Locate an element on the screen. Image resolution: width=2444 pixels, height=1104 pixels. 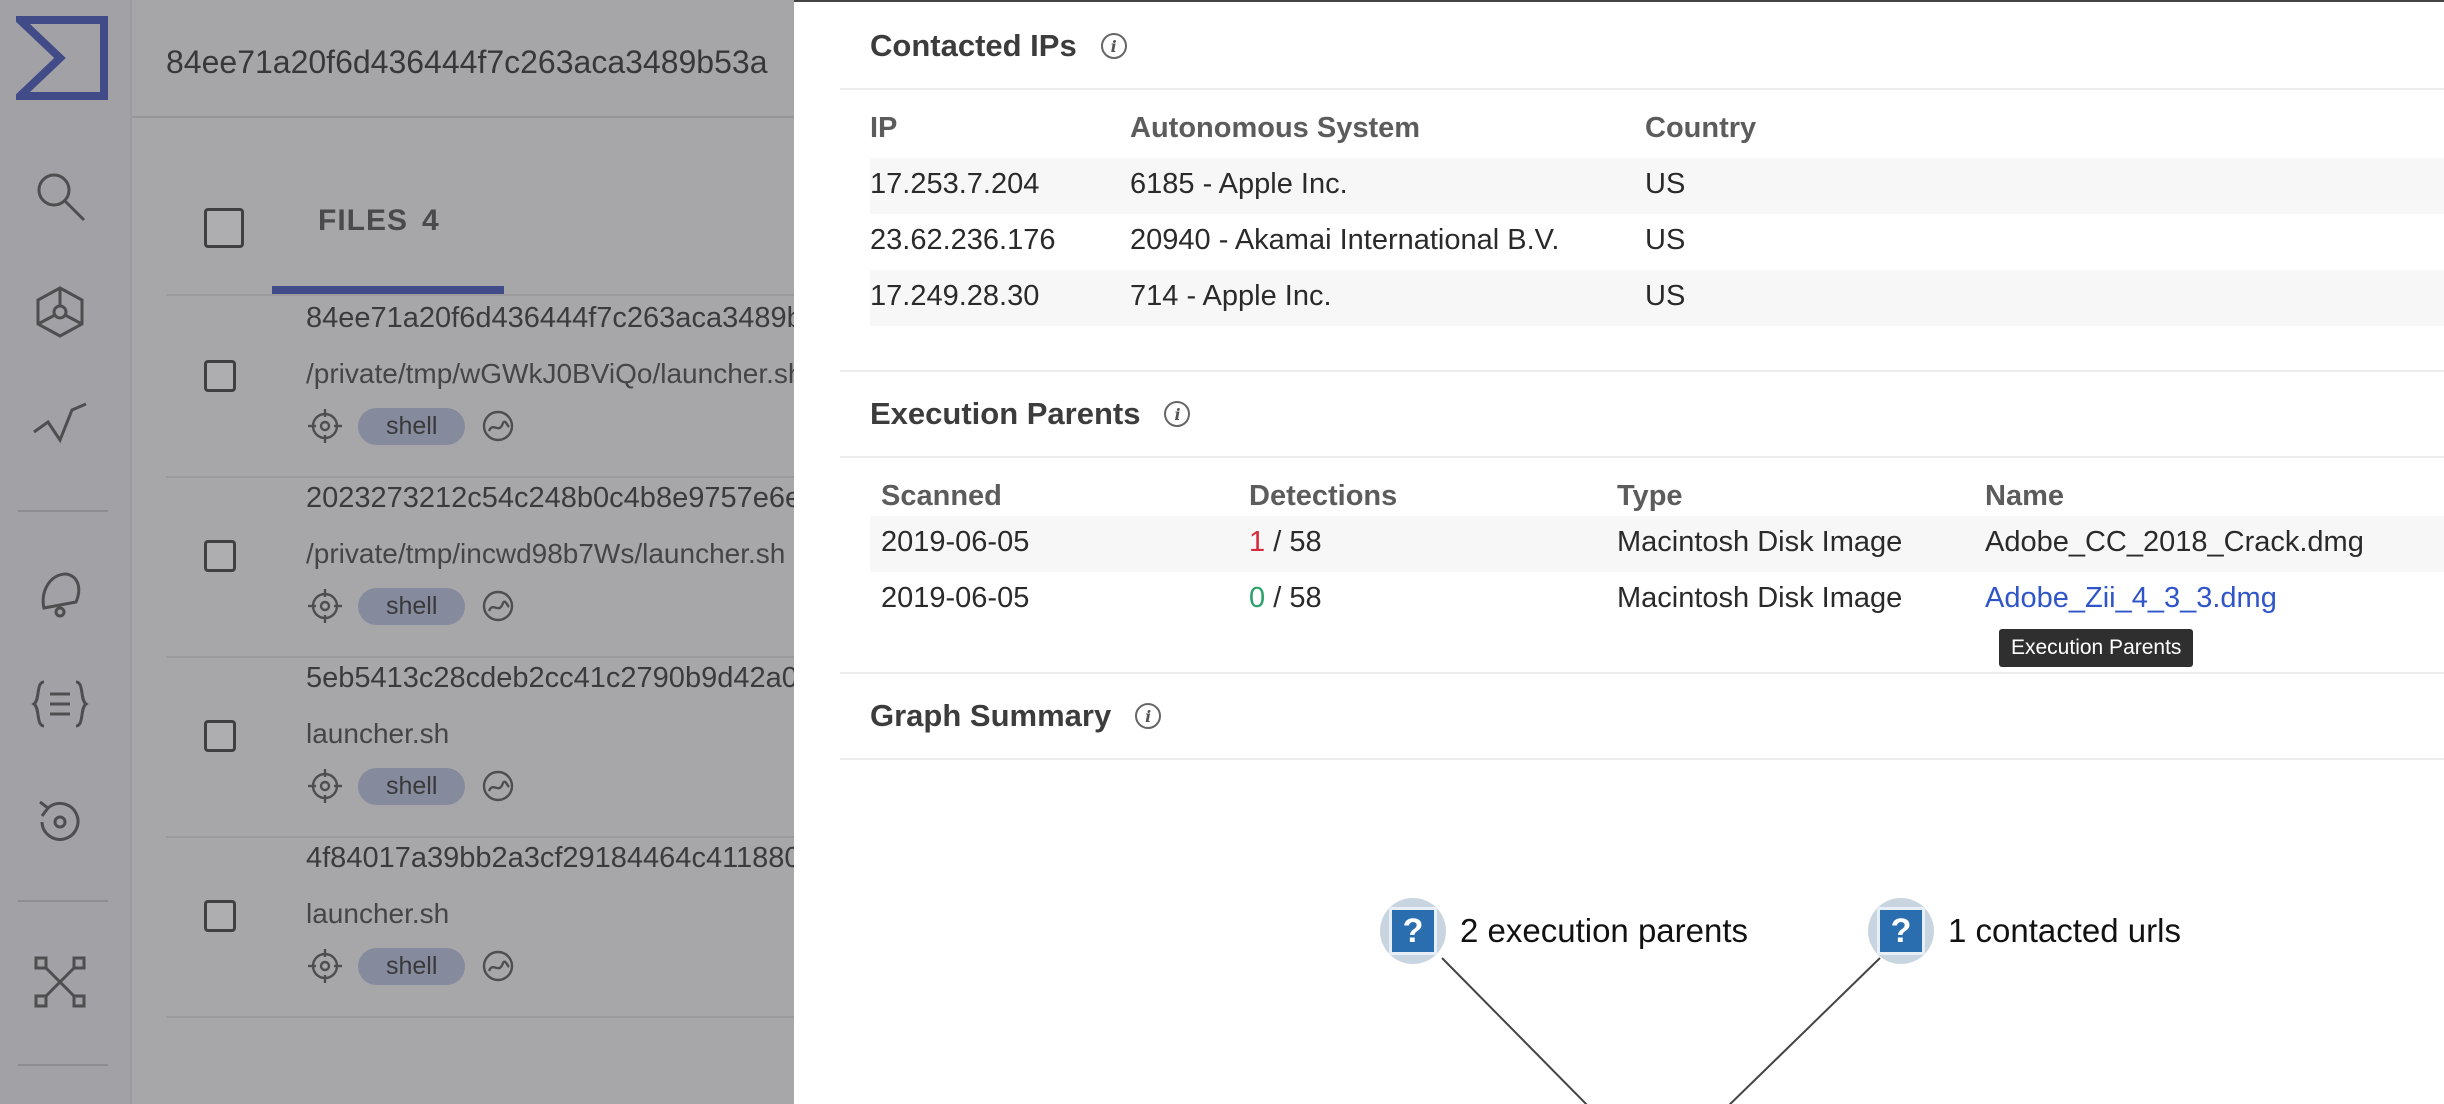
section-title: Contacted IPs is located at coordinates (973, 45).